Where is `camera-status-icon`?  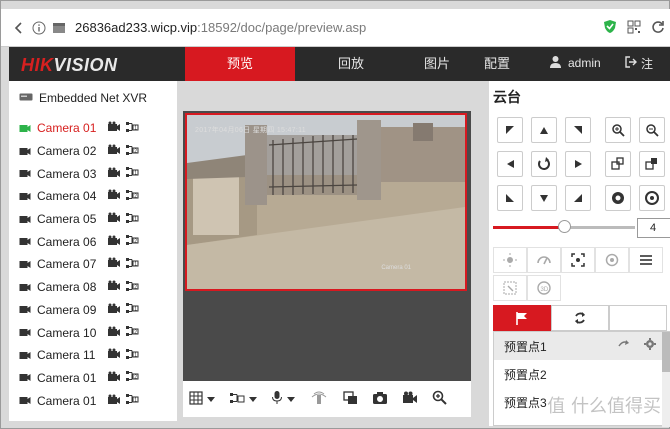 camera-status-icon is located at coordinates (25, 287).